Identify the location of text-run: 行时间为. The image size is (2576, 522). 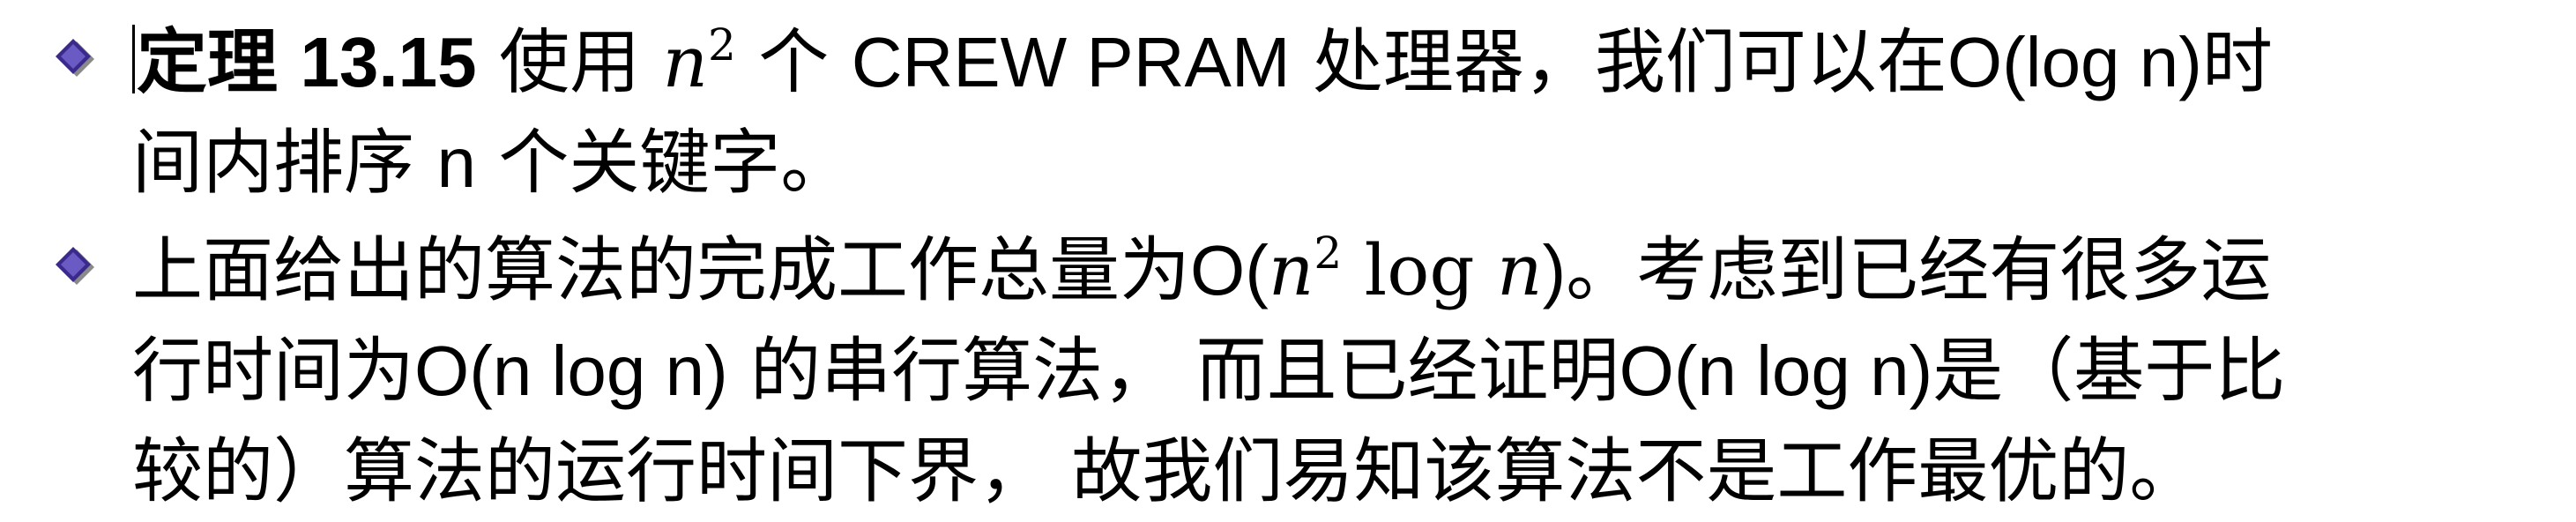
(273, 371).